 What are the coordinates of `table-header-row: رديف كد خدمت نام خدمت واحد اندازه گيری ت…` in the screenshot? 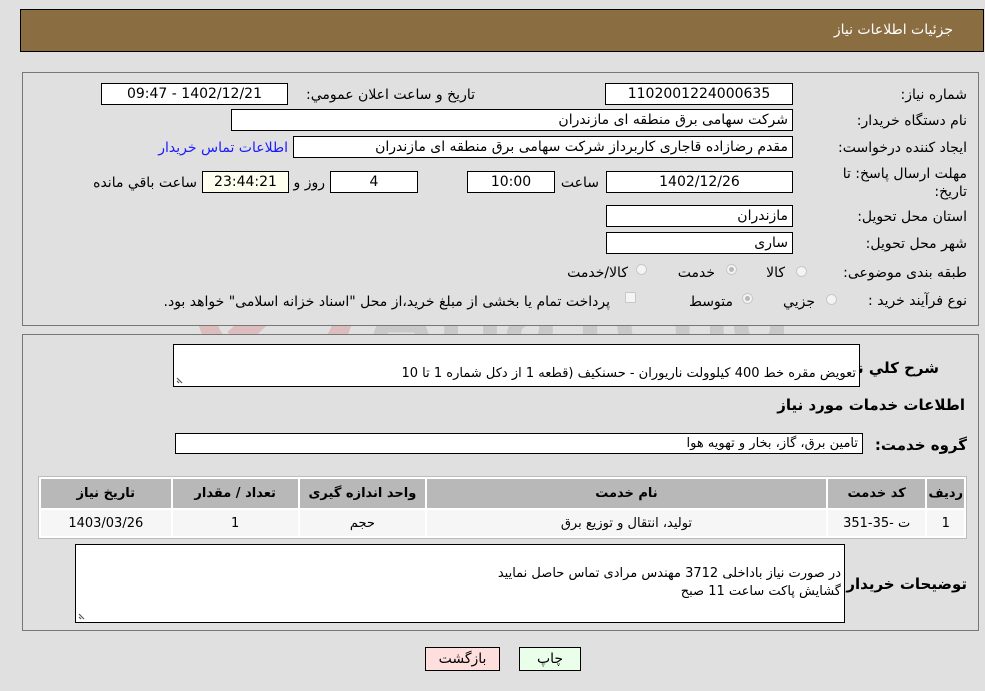 It's located at (502, 493).